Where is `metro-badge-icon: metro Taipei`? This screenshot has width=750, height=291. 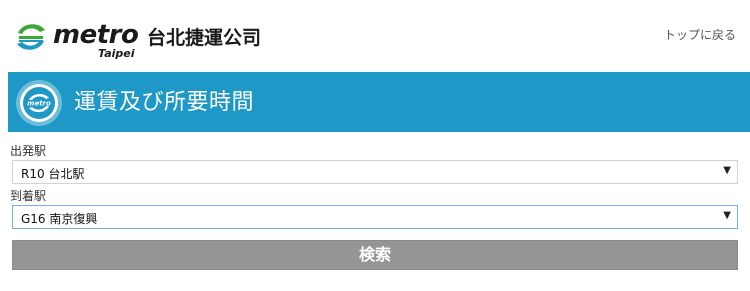 metro-badge-icon: metro Taipei is located at coordinates (39, 103).